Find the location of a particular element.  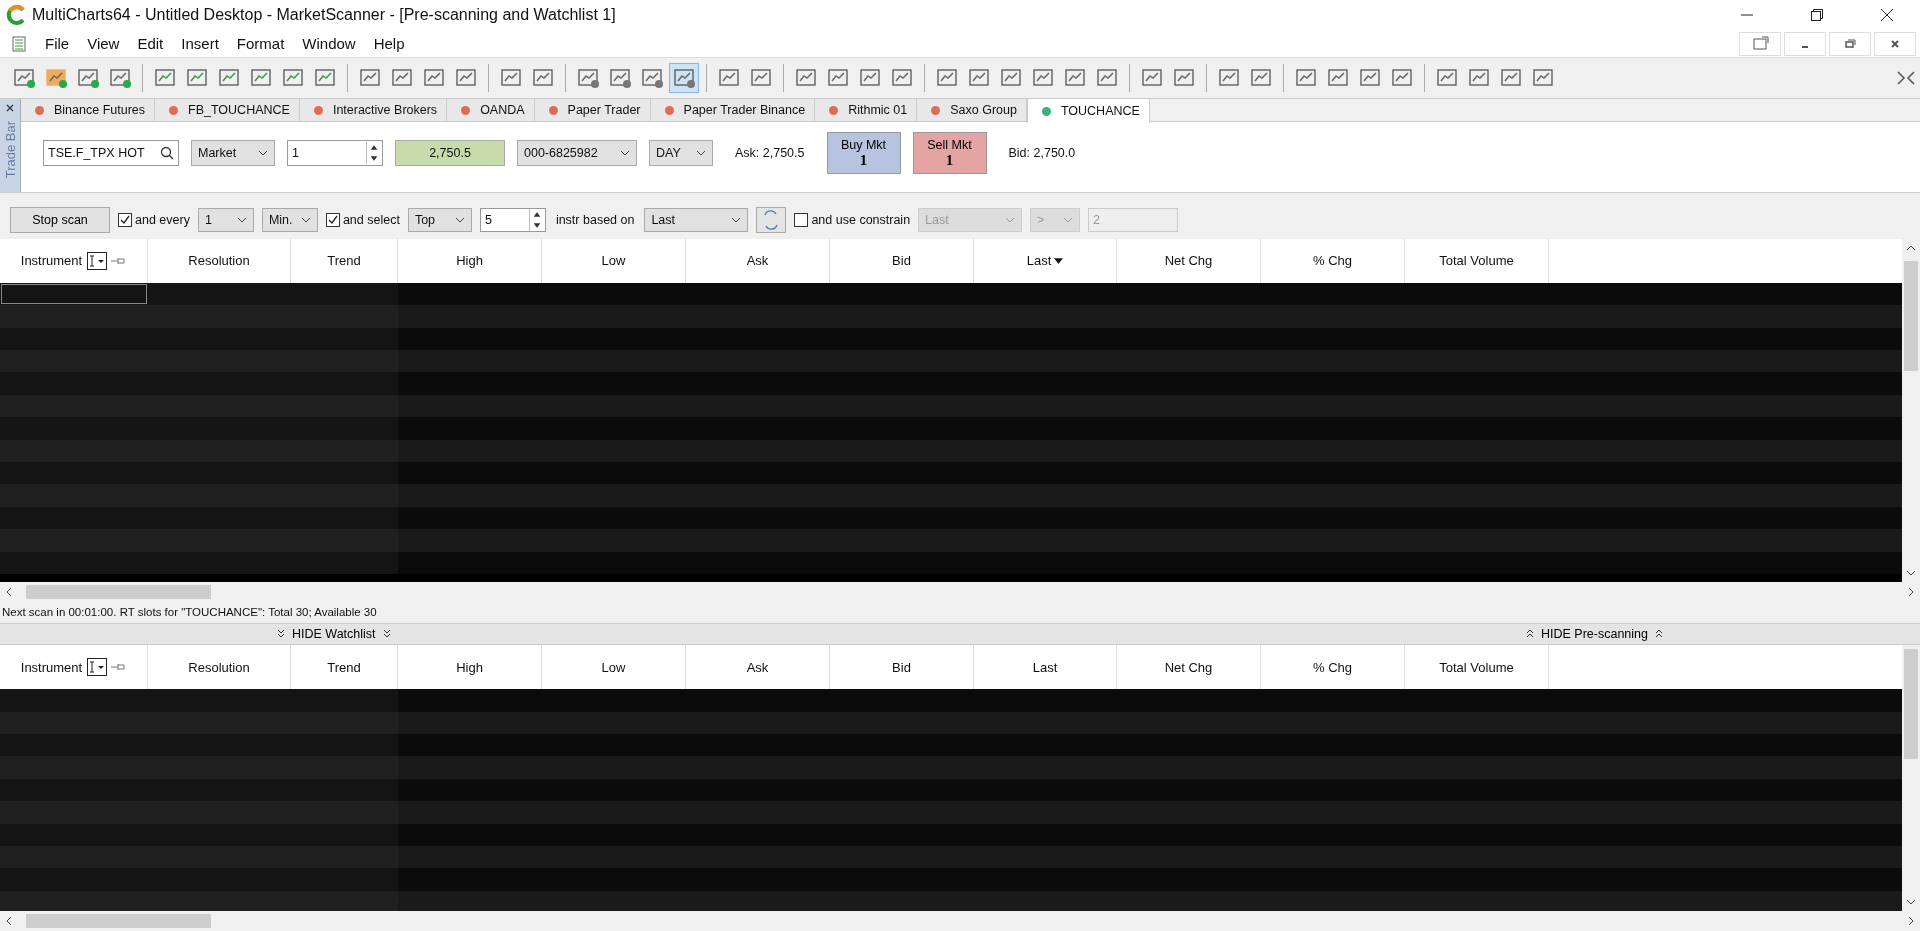

column-header: Net Chg is located at coordinates (1189, 260).